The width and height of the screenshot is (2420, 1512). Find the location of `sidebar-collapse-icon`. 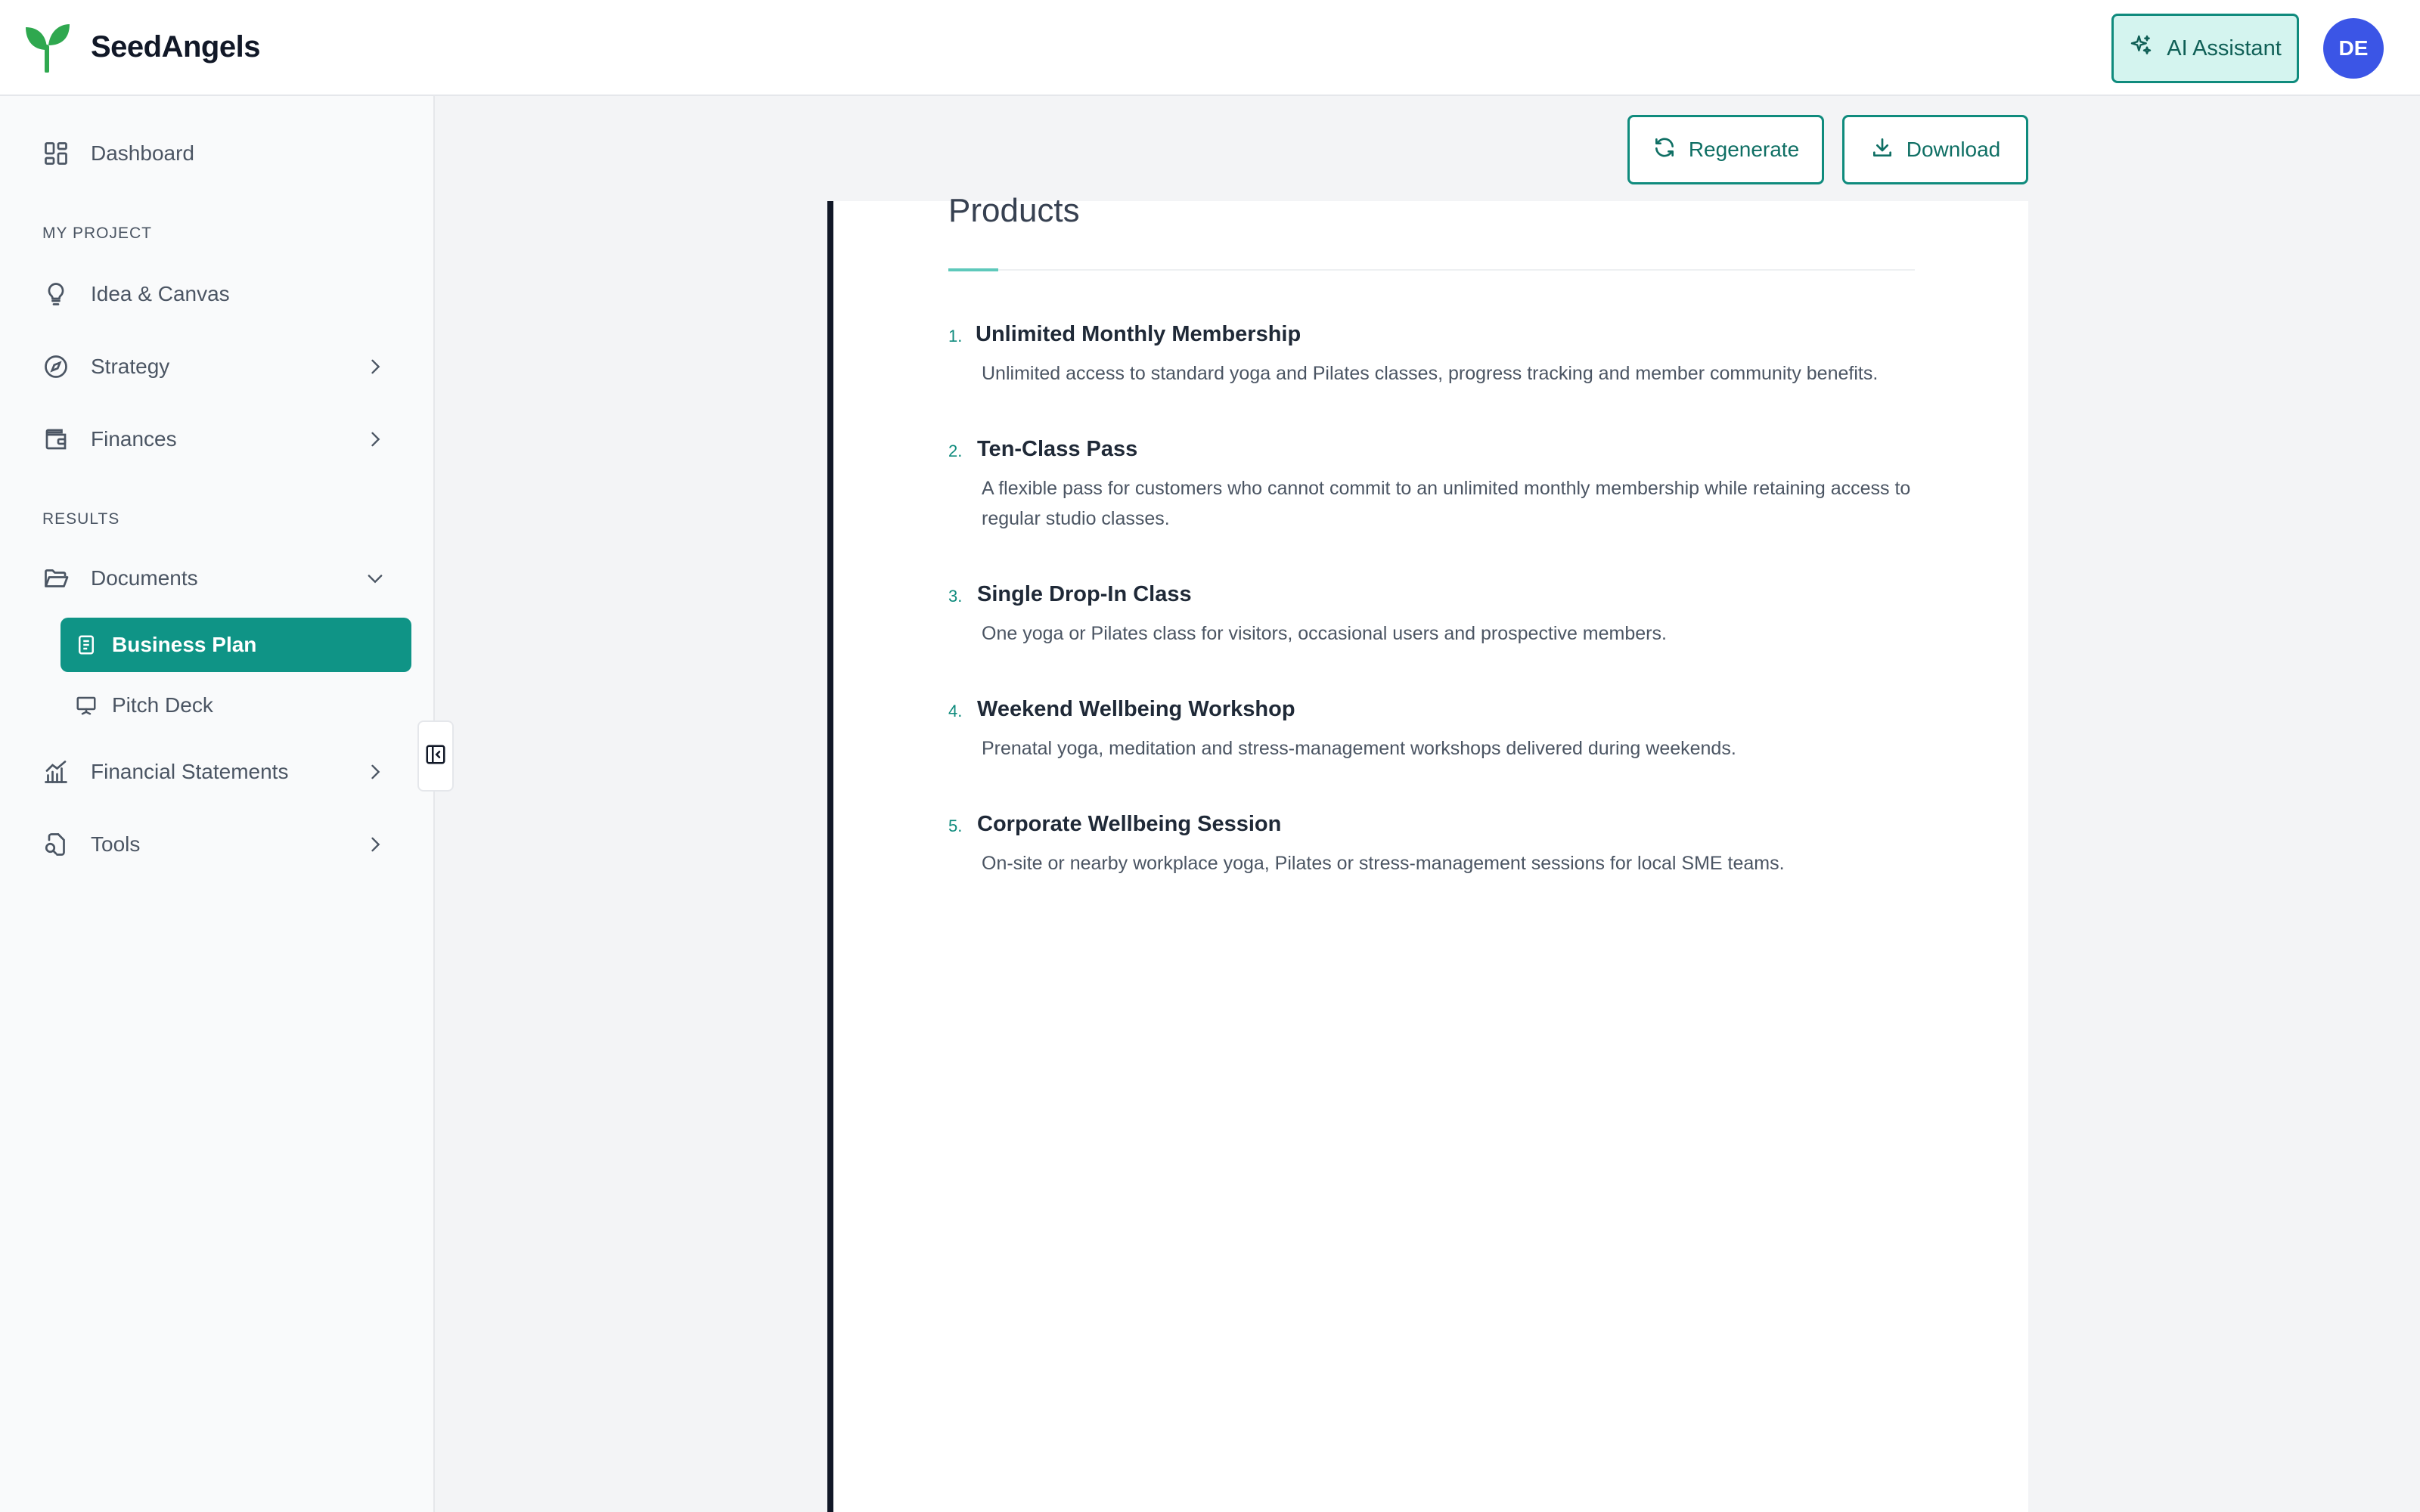

sidebar-collapse-icon is located at coordinates (435, 756).